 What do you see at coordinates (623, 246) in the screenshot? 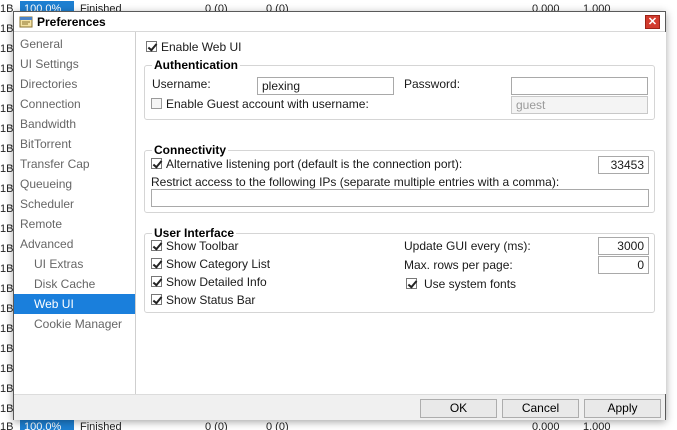
I see `update-gui-input: 3000` at bounding box center [623, 246].